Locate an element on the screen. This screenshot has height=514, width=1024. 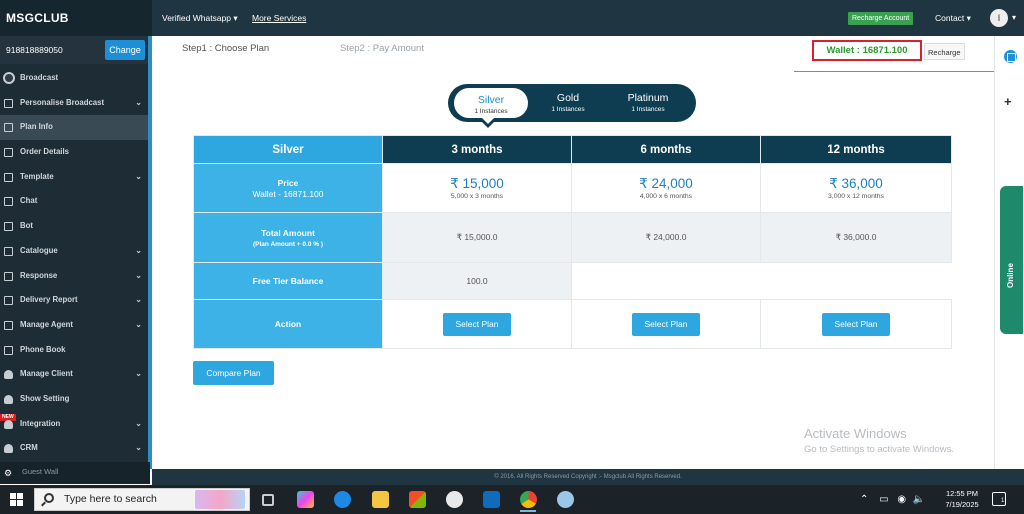
avatar: I is located at coordinates (999, 18).